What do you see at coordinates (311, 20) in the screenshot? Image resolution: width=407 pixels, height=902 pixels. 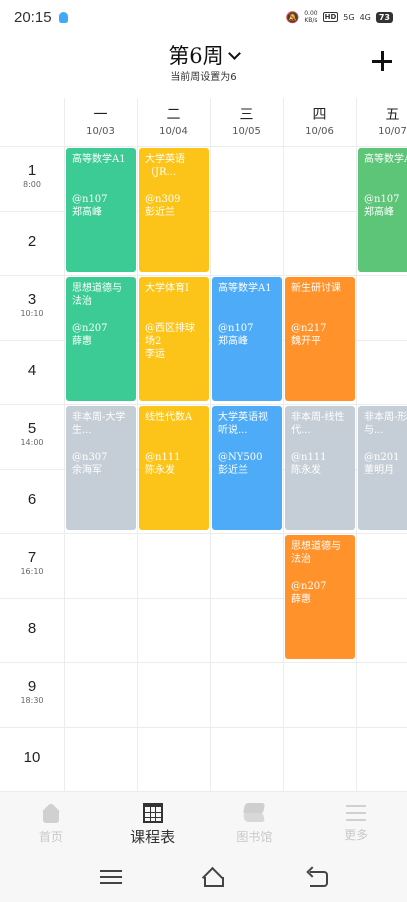 I see `net-speed-unit: KB/s` at bounding box center [311, 20].